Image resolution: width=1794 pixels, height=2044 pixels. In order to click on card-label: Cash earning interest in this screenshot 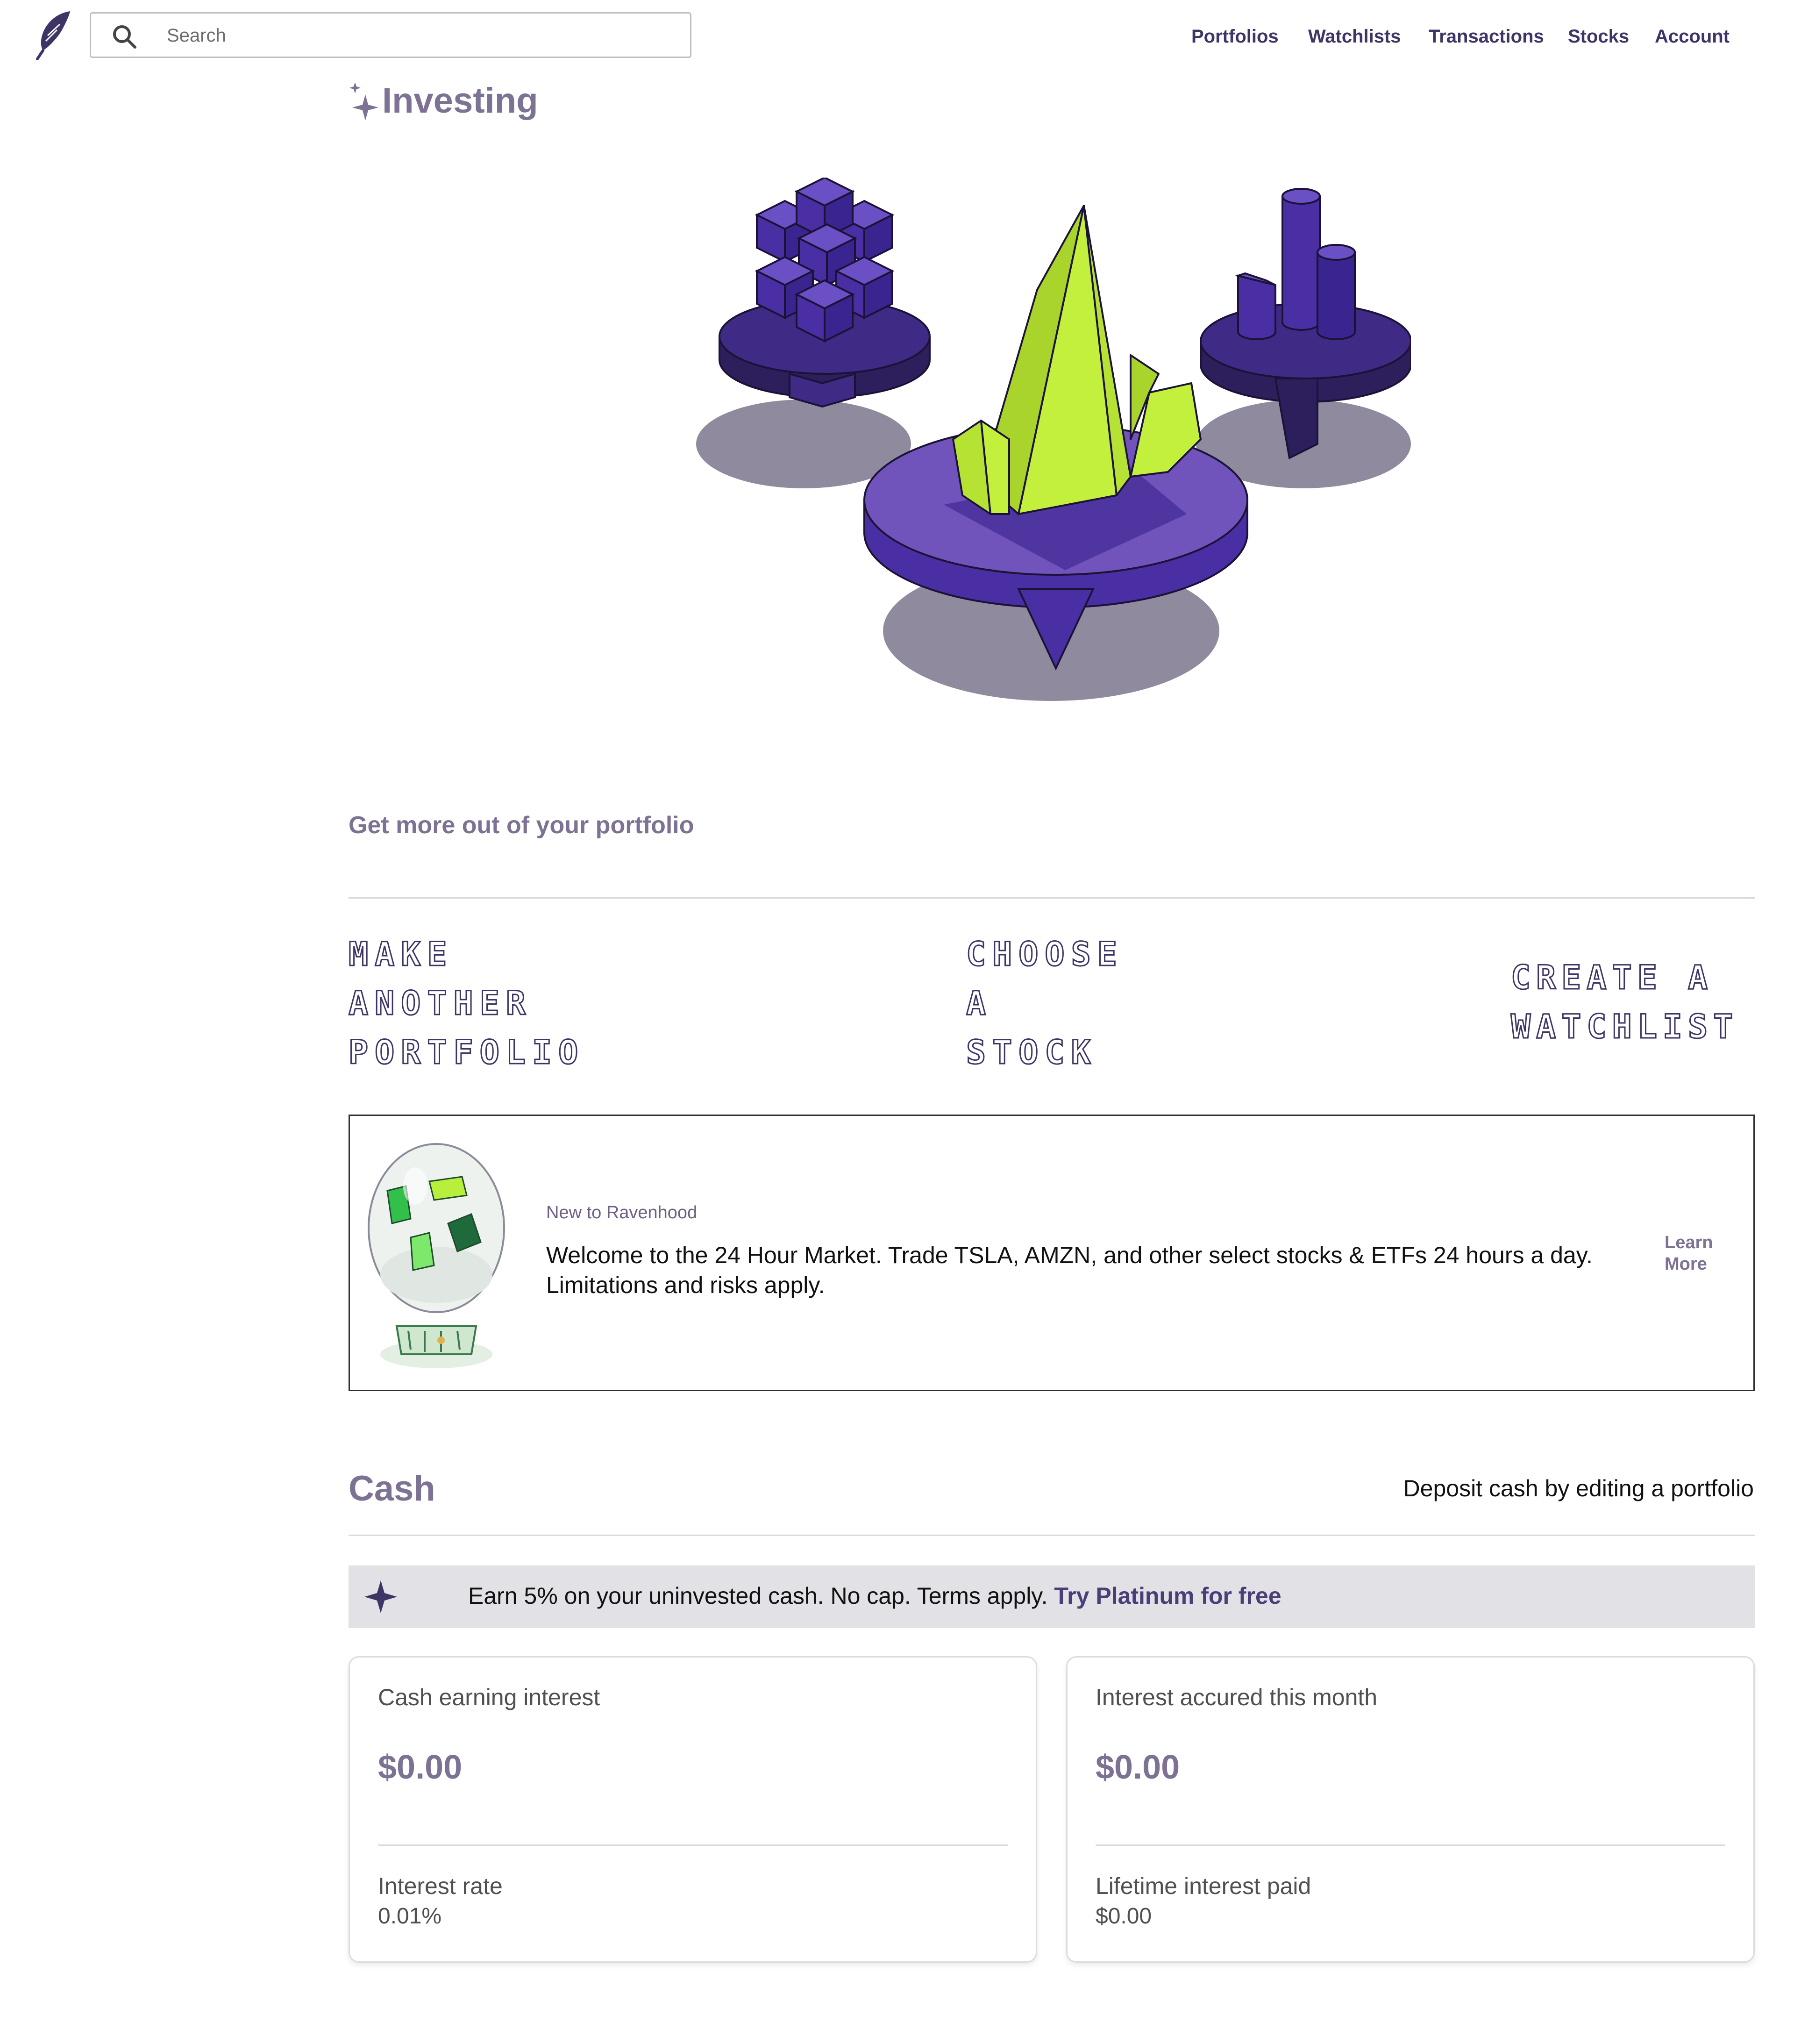, I will do `click(489, 1697)`.